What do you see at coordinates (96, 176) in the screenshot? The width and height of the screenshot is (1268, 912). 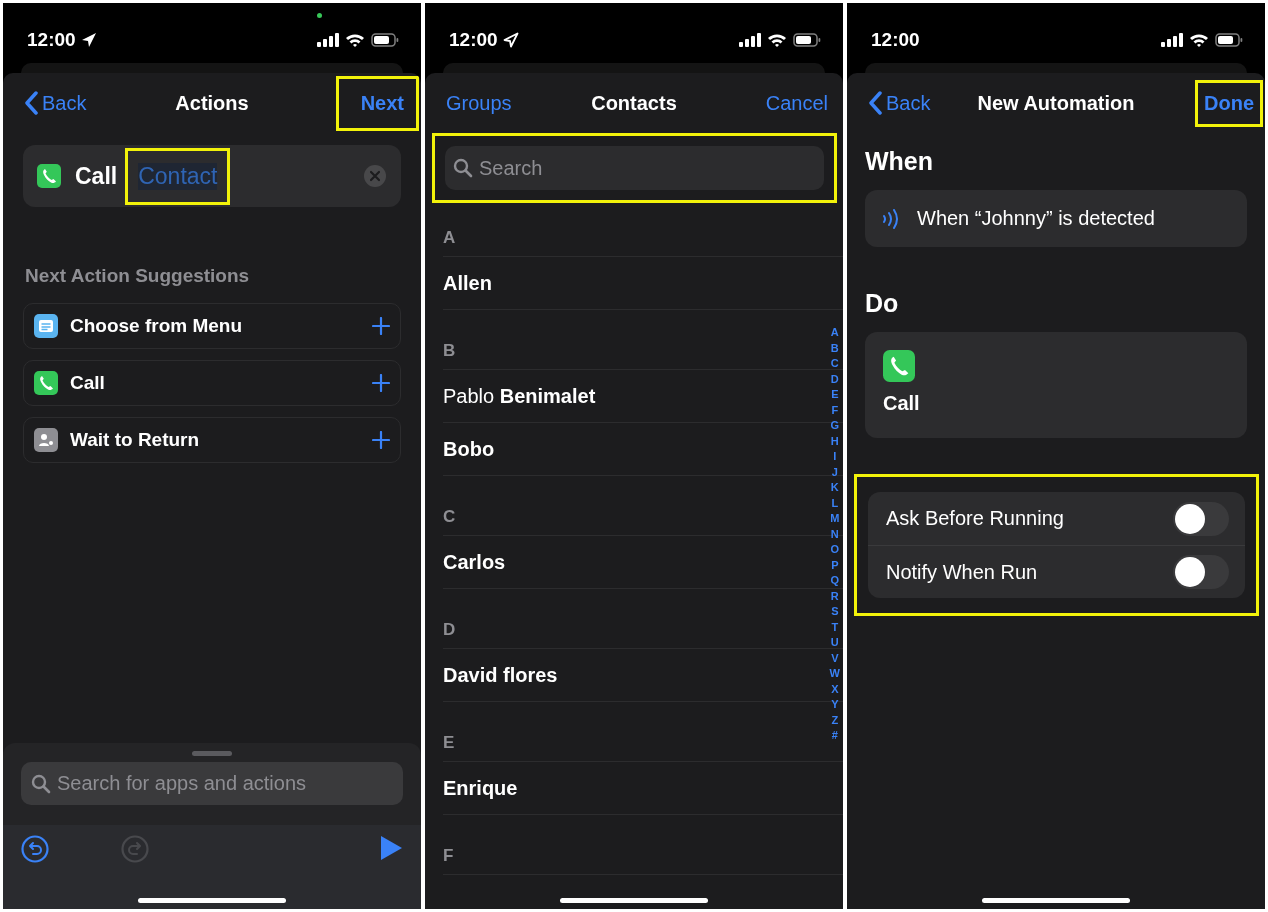 I see `action-verb: Call` at bounding box center [96, 176].